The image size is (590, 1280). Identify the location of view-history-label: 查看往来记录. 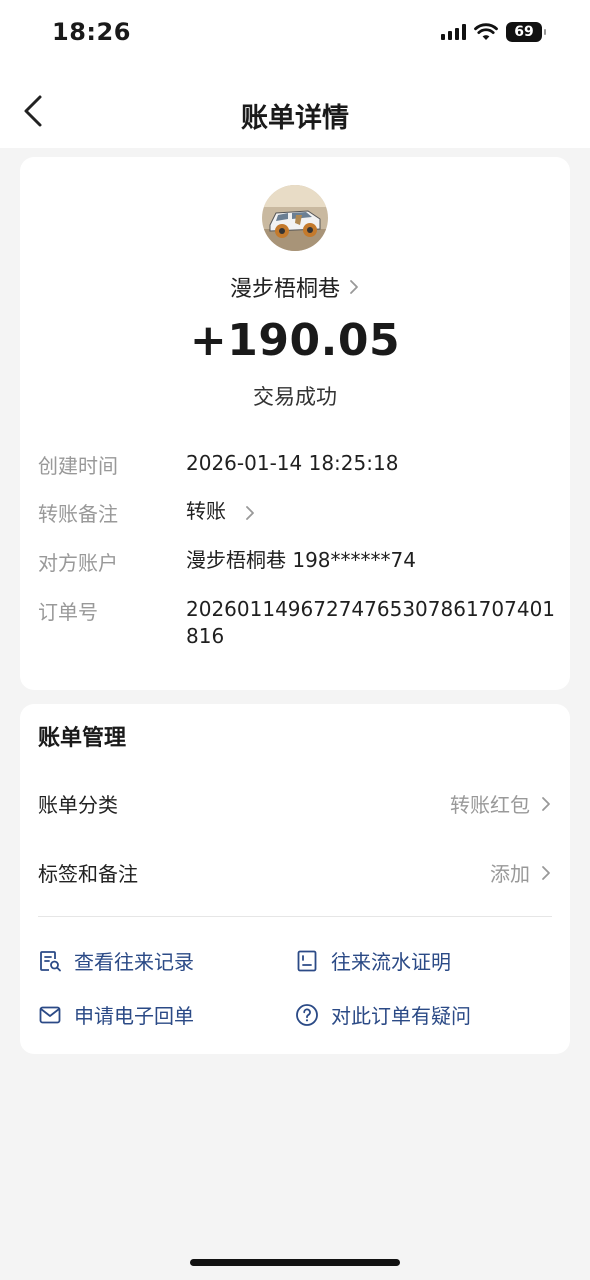
(134, 962).